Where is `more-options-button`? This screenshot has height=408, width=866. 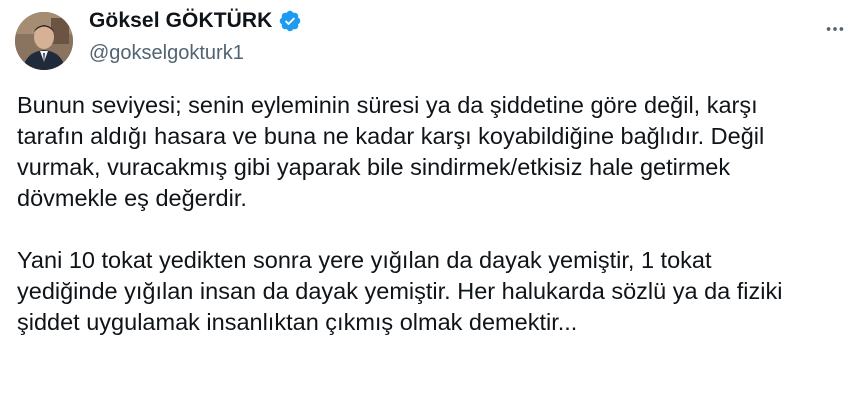
more-options-button is located at coordinates (835, 29).